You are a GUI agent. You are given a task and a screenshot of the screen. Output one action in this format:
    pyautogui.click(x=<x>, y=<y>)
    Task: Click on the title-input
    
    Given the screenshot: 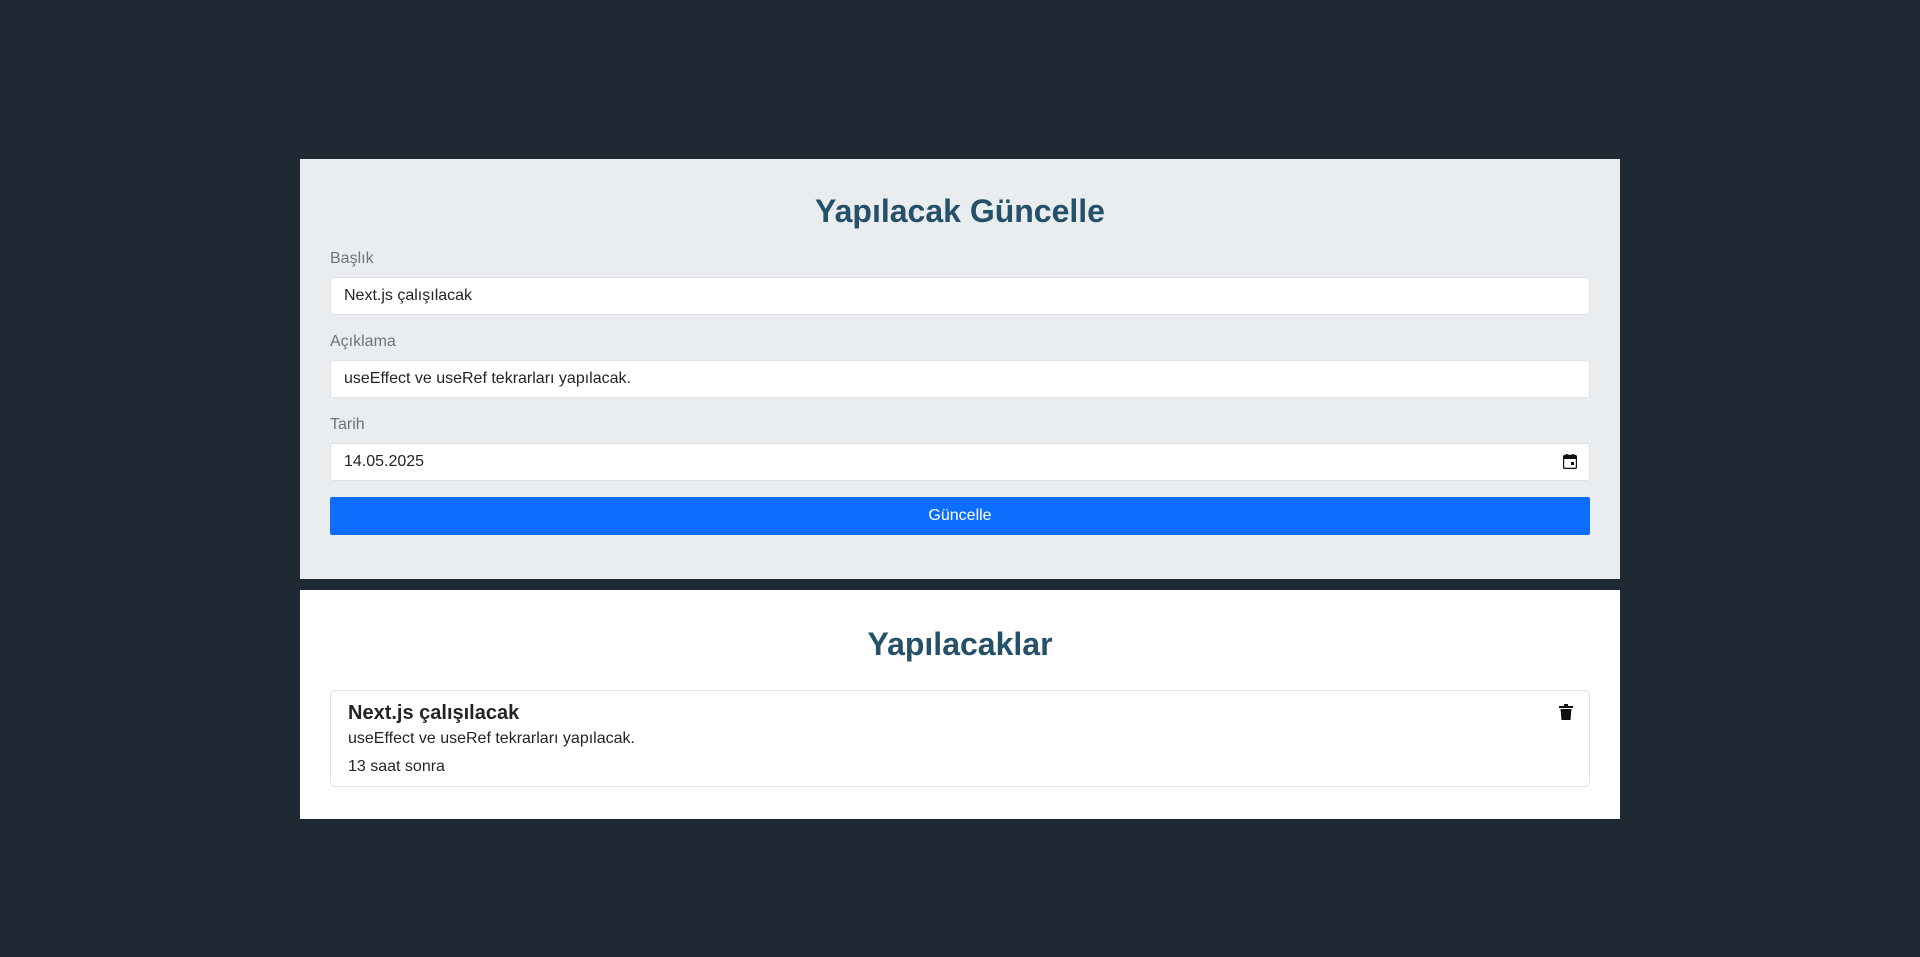 What is the action you would take?
    pyautogui.click(x=960, y=296)
    